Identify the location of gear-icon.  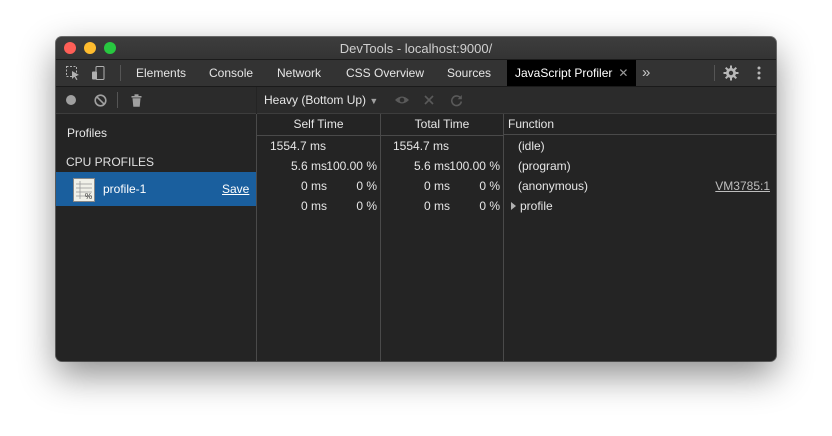
(731, 73).